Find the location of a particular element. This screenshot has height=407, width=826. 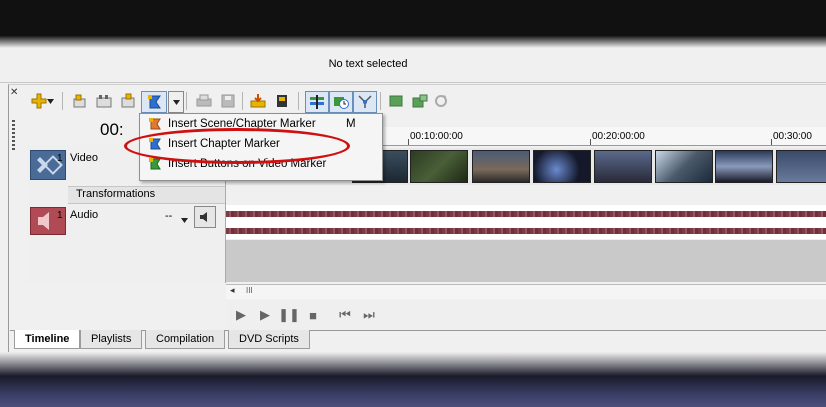

desktop-background is located at coordinates (413, 391).